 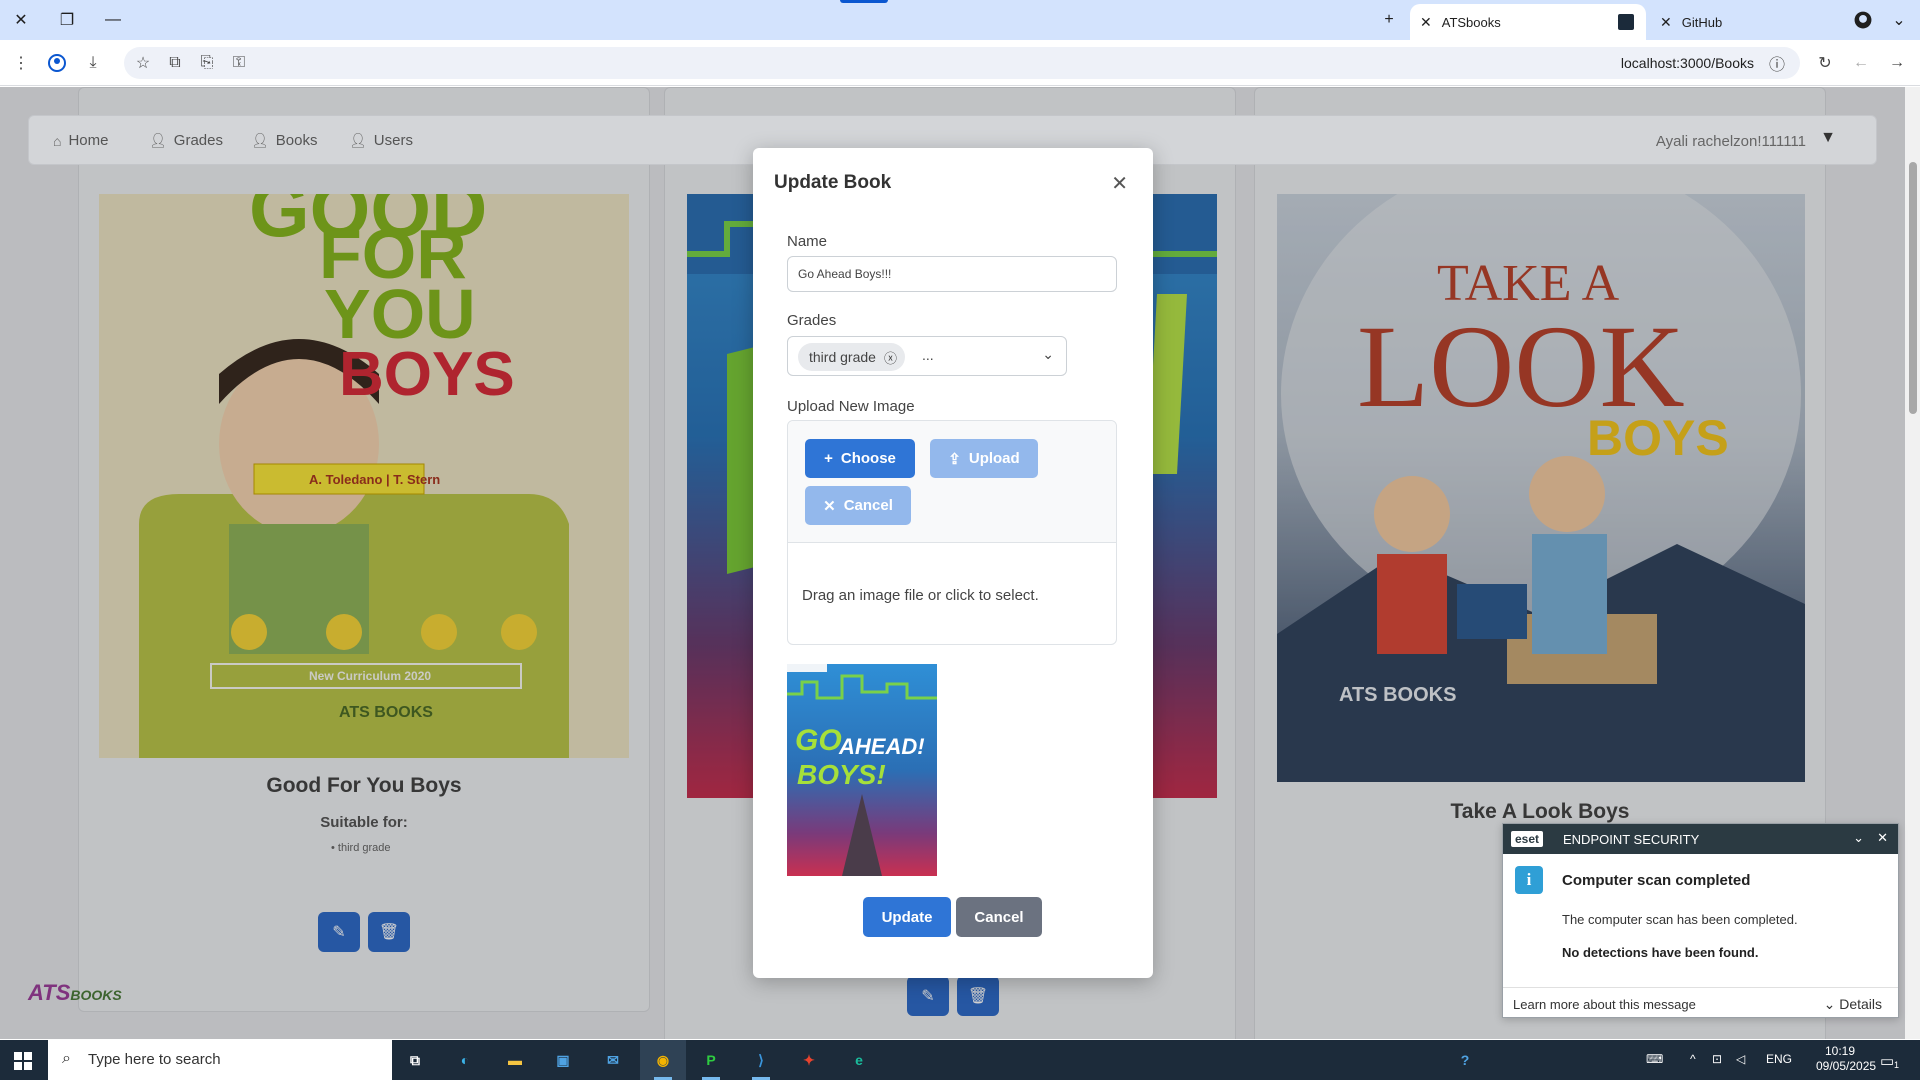 I want to click on app-e-icon: e, so click(x=859, y=1060).